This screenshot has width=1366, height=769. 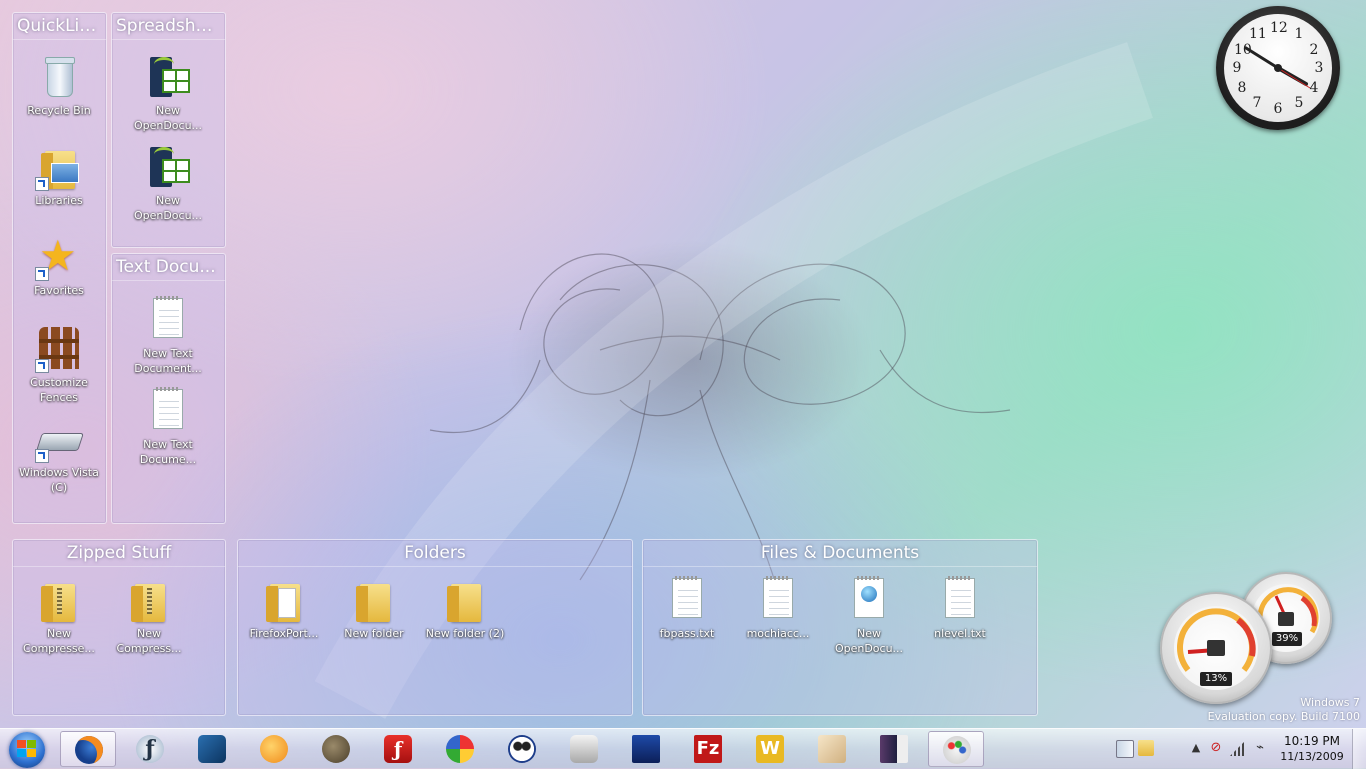 What do you see at coordinates (59, 200) in the screenshot?
I see `icon-label: Libraries` at bounding box center [59, 200].